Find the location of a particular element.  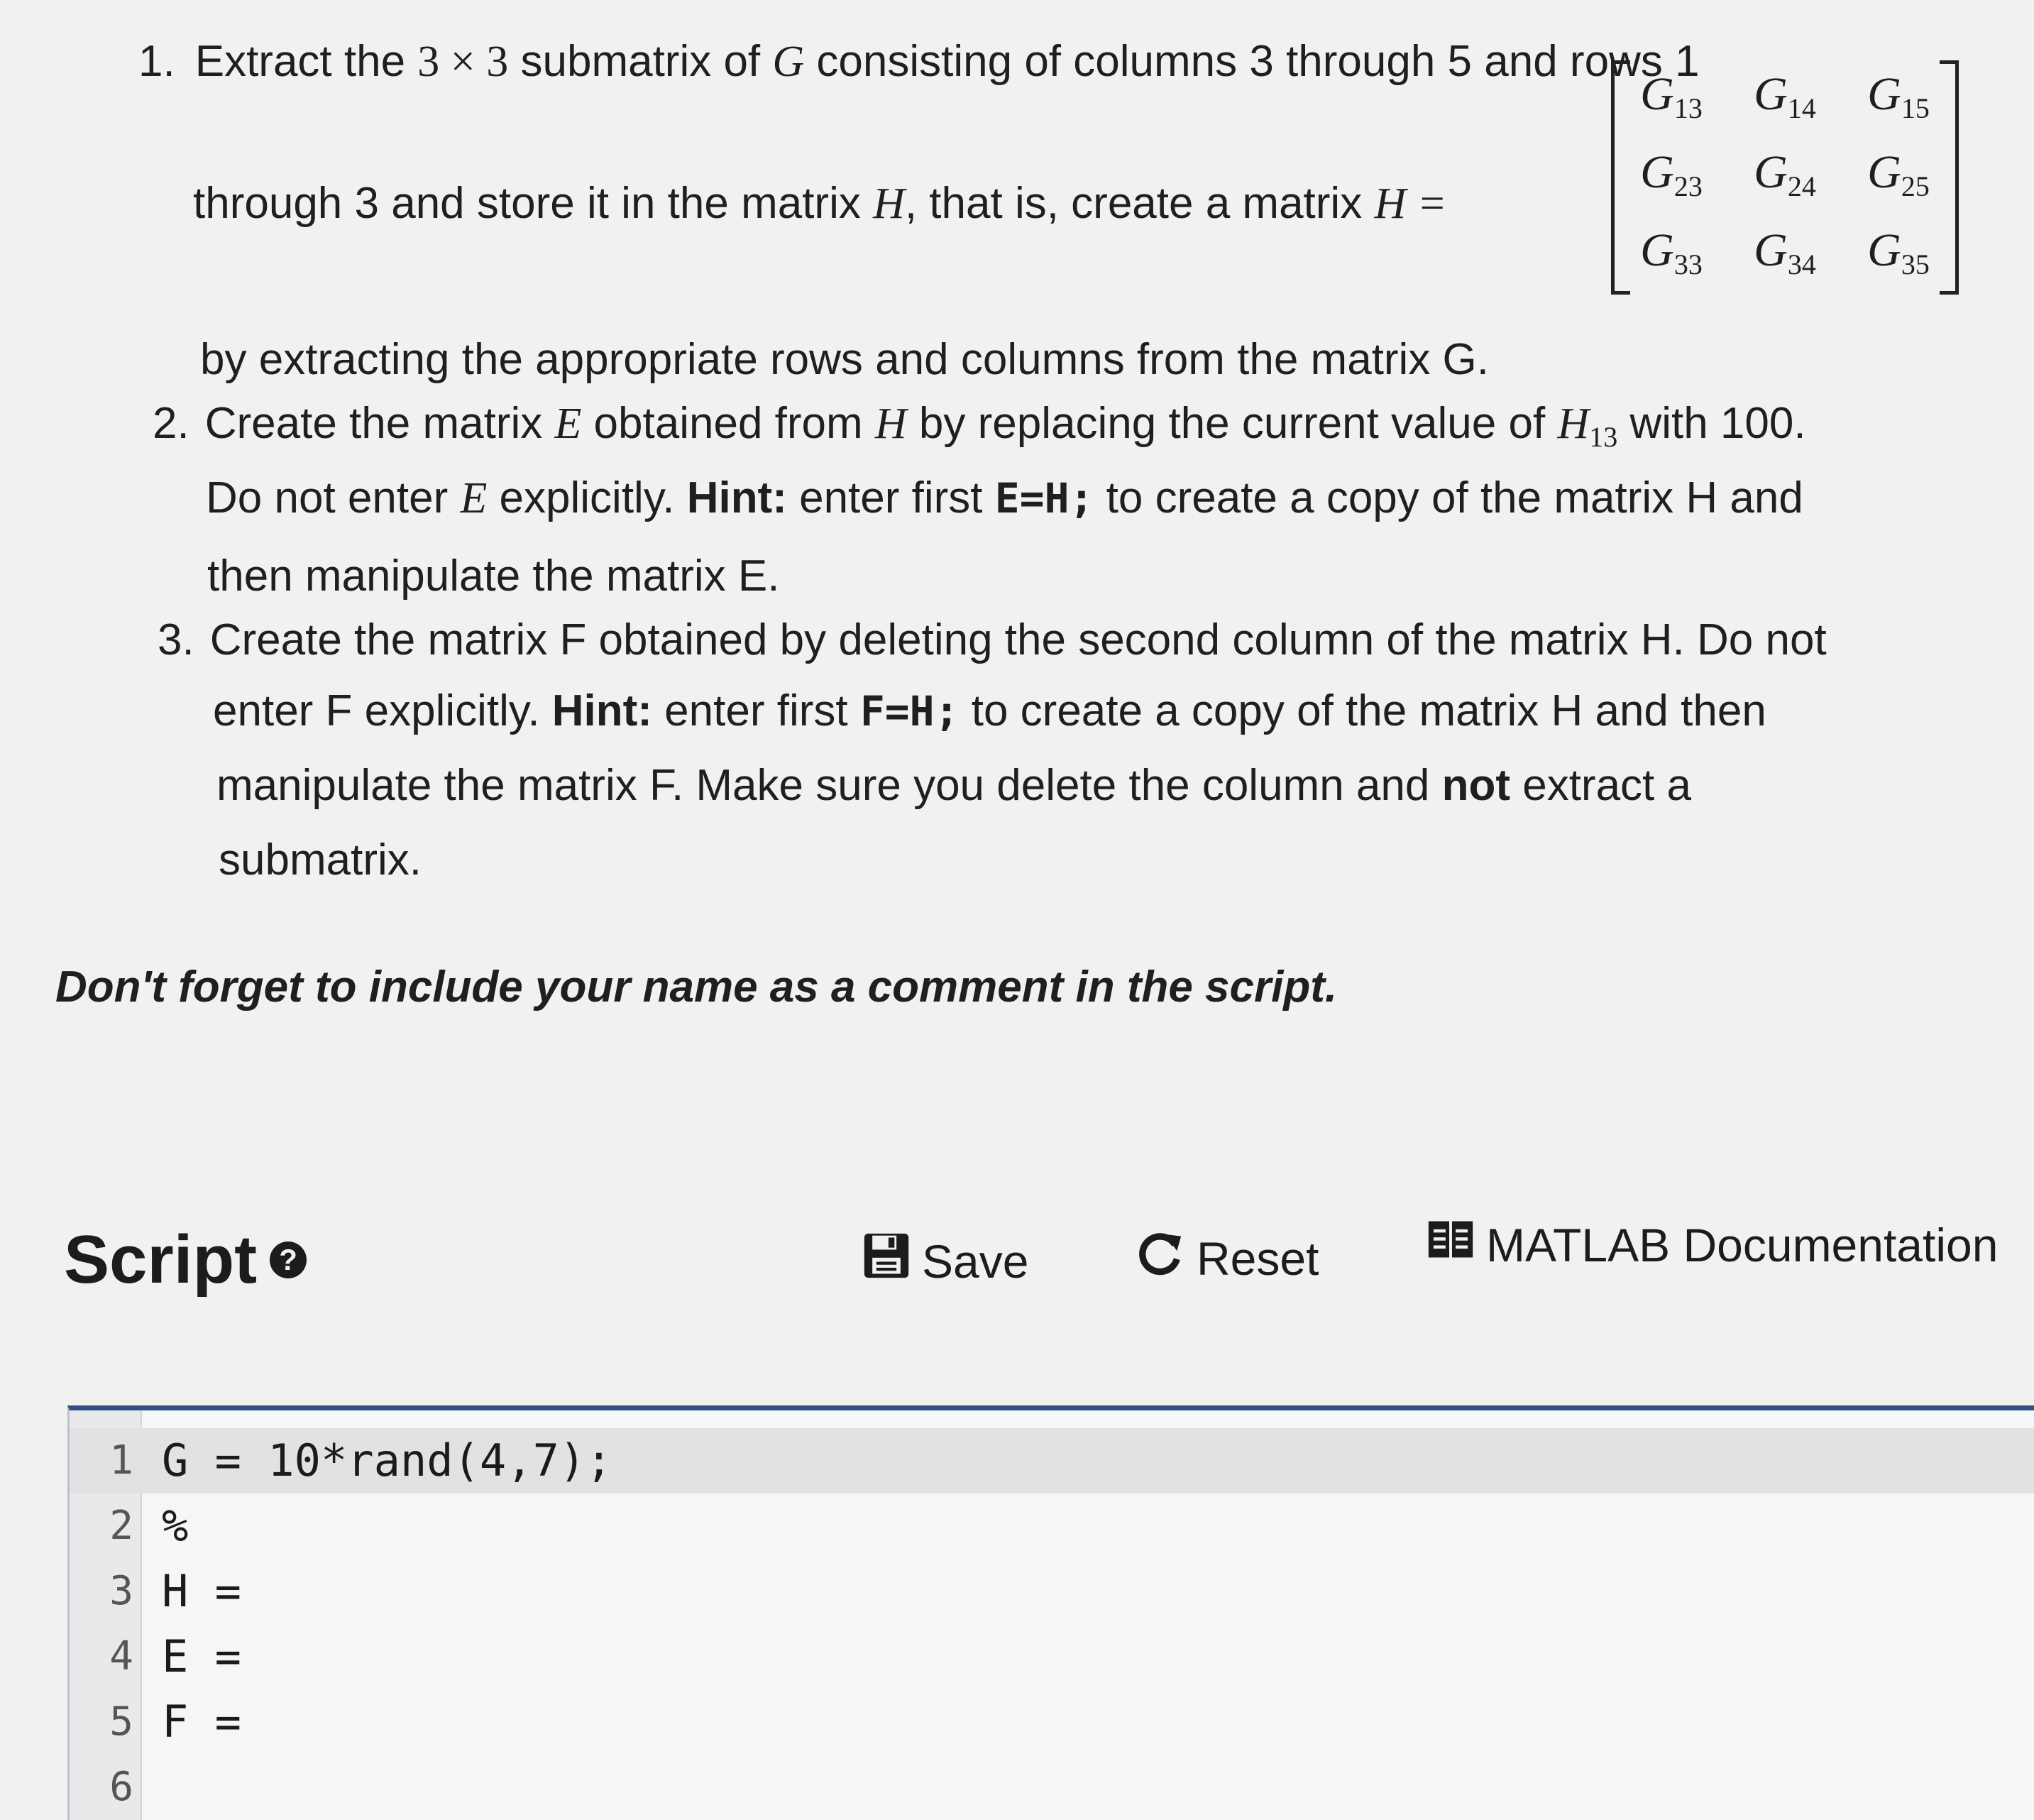

item2-l2-var-e: E is located at coordinates (474, 498).